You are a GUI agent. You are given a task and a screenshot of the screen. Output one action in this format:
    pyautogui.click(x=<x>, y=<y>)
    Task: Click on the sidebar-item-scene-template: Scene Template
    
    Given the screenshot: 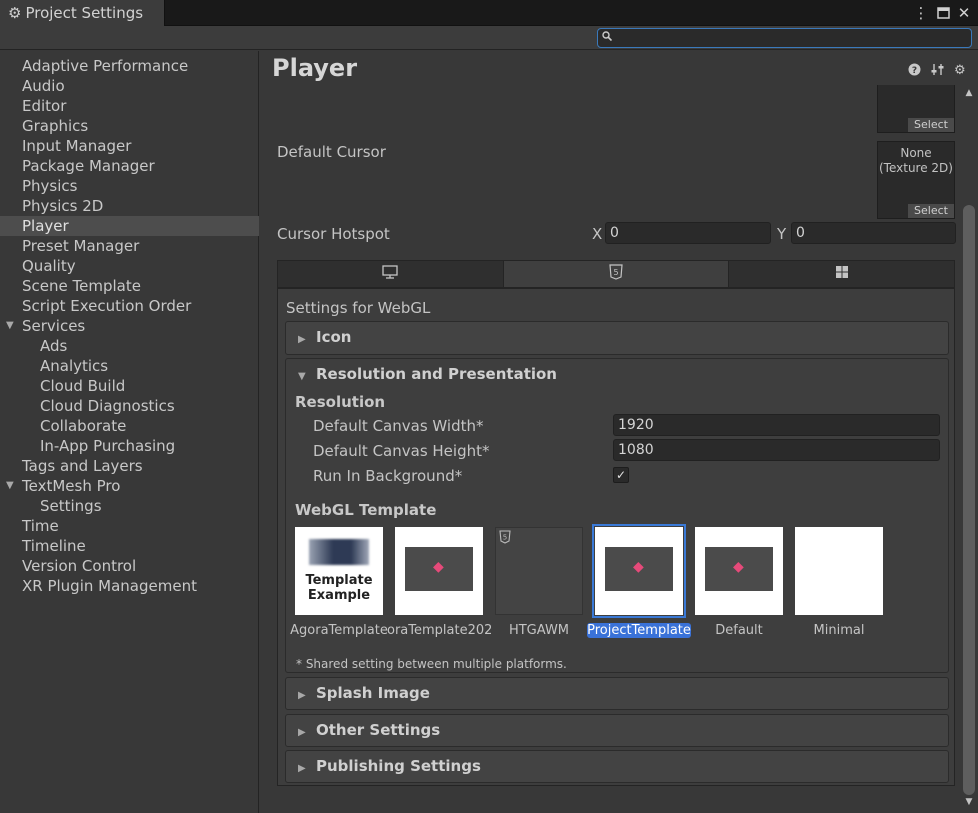 What is the action you would take?
    pyautogui.click(x=129, y=286)
    